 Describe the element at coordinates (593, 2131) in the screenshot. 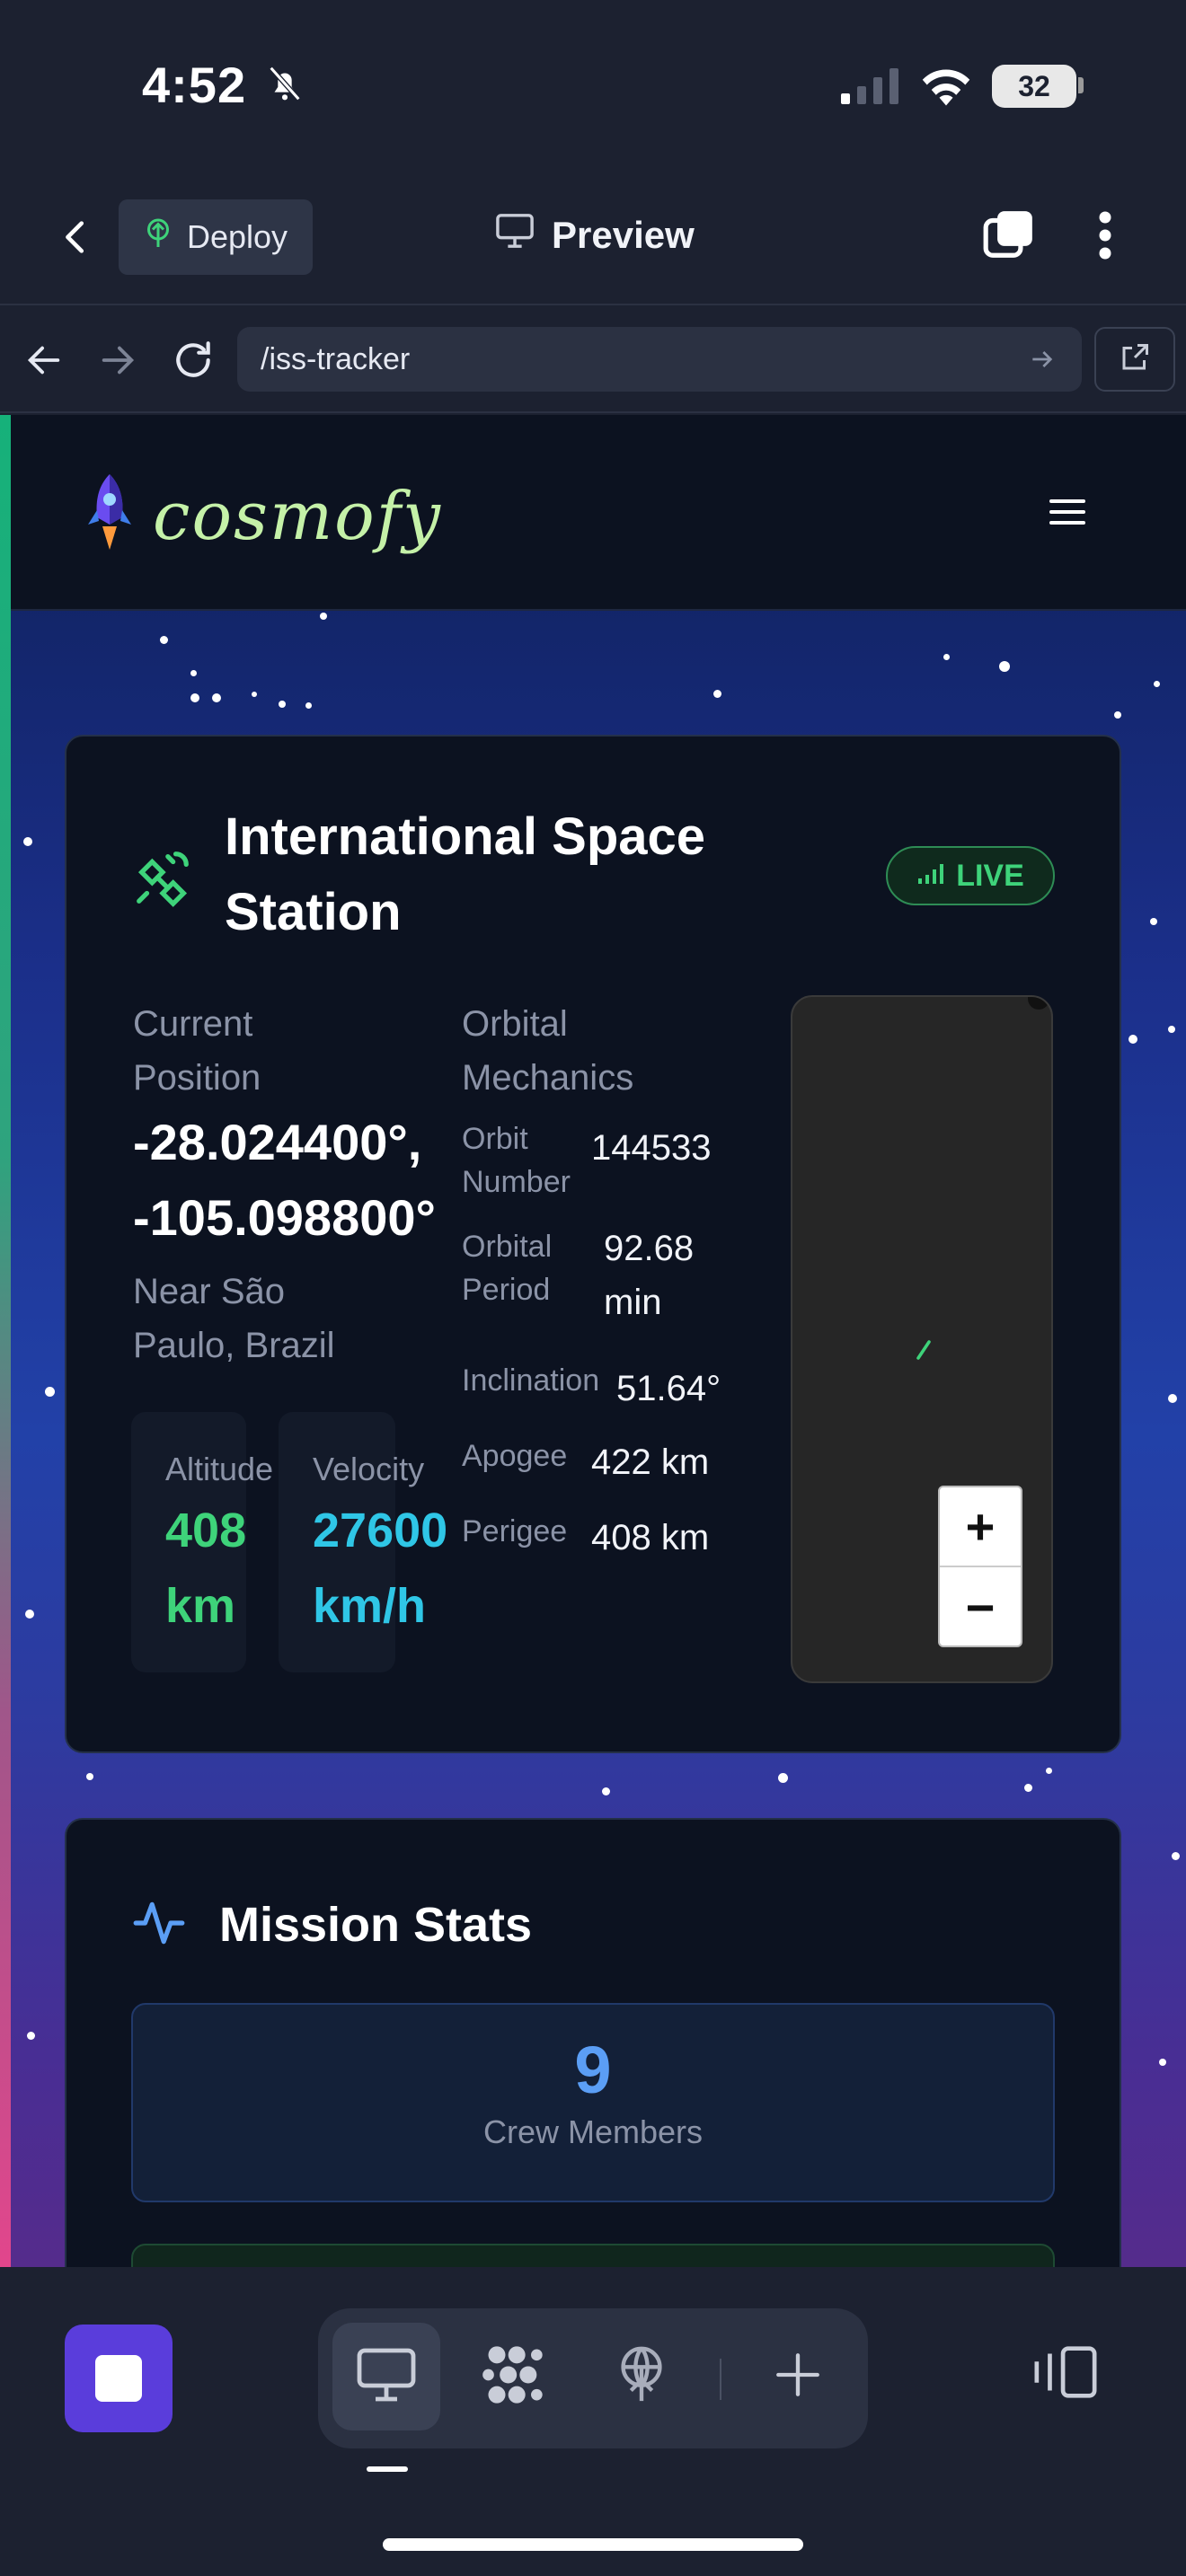

I see `crew-label: Crew Members` at that location.